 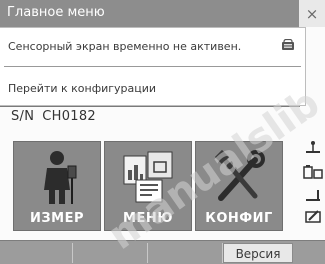 I want to click on signal-icon, so click(x=313, y=195).